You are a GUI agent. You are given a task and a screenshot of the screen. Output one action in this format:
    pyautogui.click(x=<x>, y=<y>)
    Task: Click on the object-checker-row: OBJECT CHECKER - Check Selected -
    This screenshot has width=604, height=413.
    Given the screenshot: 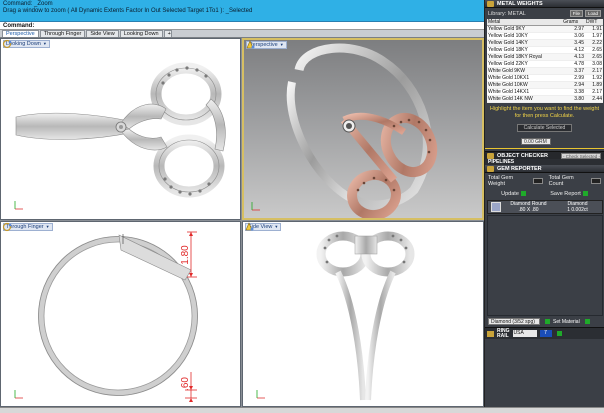 What is the action you would take?
    pyautogui.click(x=544, y=155)
    